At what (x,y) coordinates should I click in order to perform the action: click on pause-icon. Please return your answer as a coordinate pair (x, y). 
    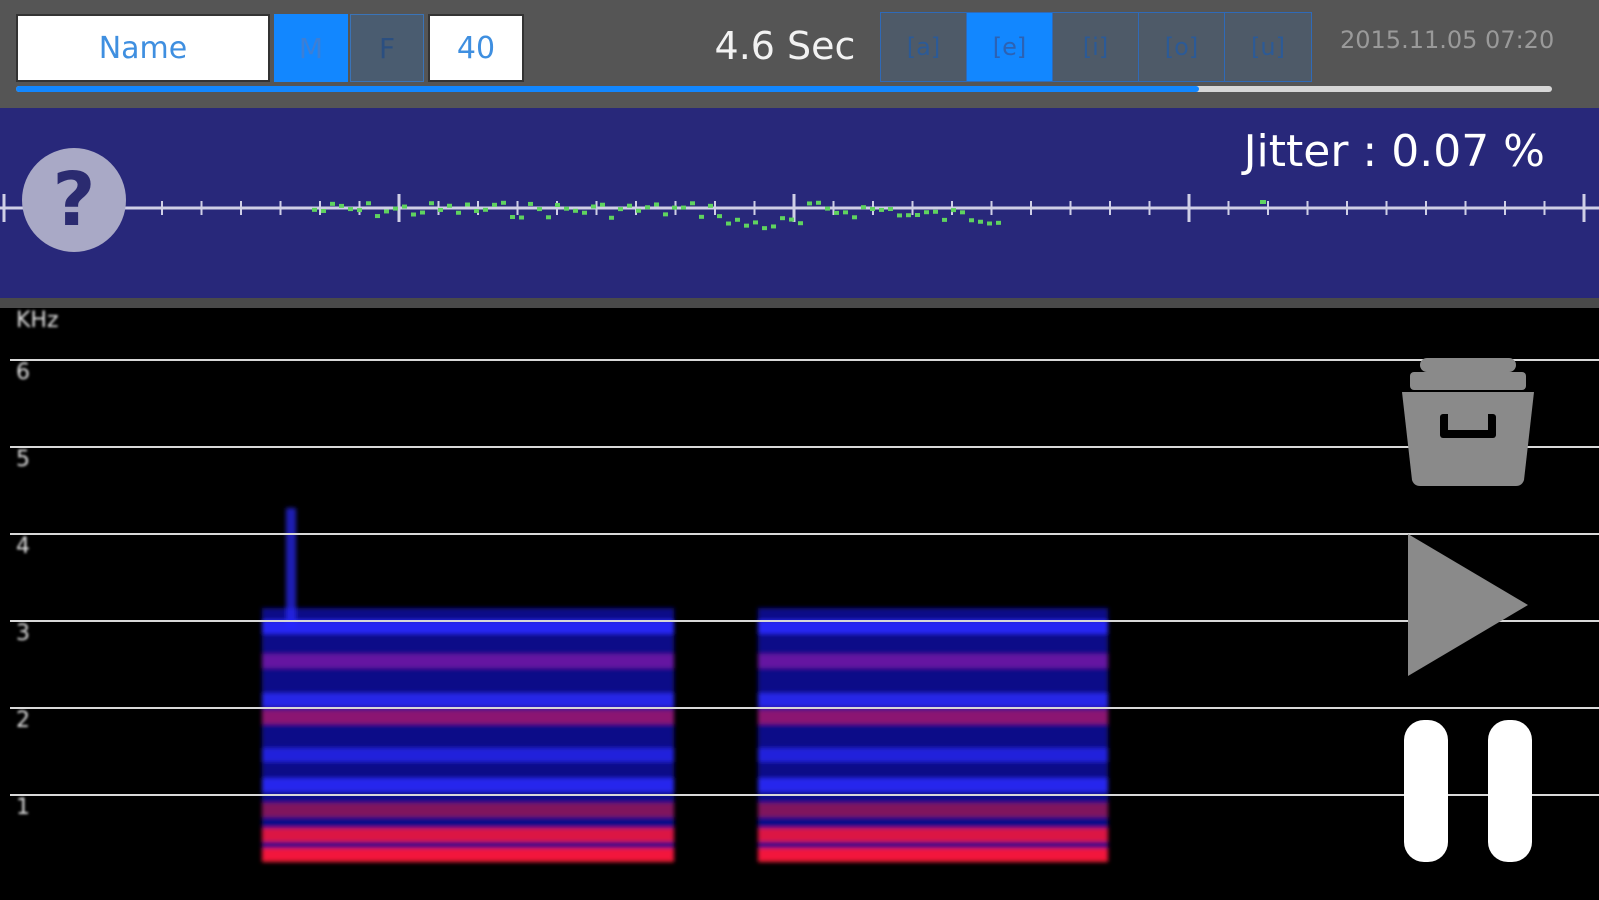
    Looking at the image, I should click on (1470, 791).